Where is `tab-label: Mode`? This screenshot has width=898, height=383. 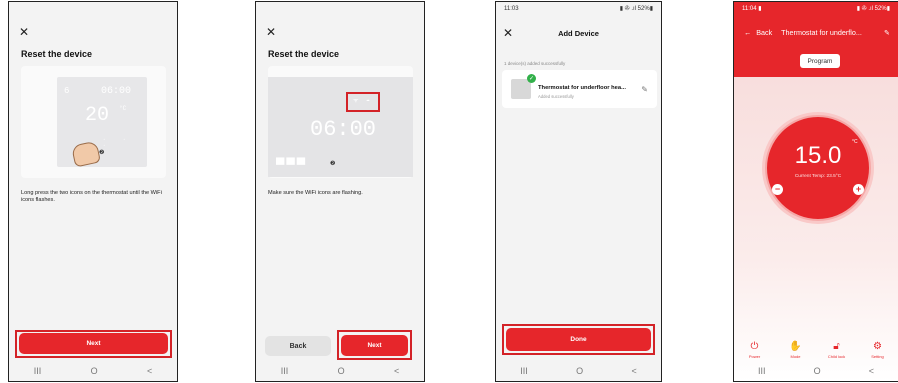 tab-label: Mode is located at coordinates (795, 356).